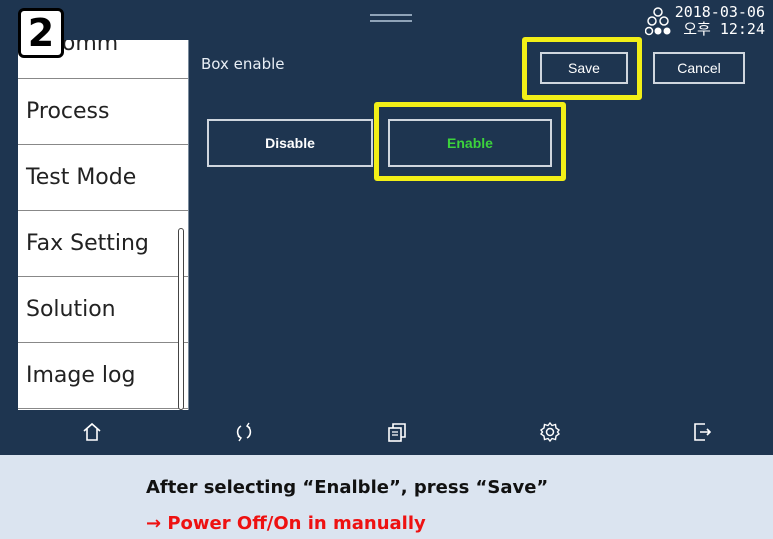  What do you see at coordinates (657, 21) in the screenshot?
I see `network-status-icon` at bounding box center [657, 21].